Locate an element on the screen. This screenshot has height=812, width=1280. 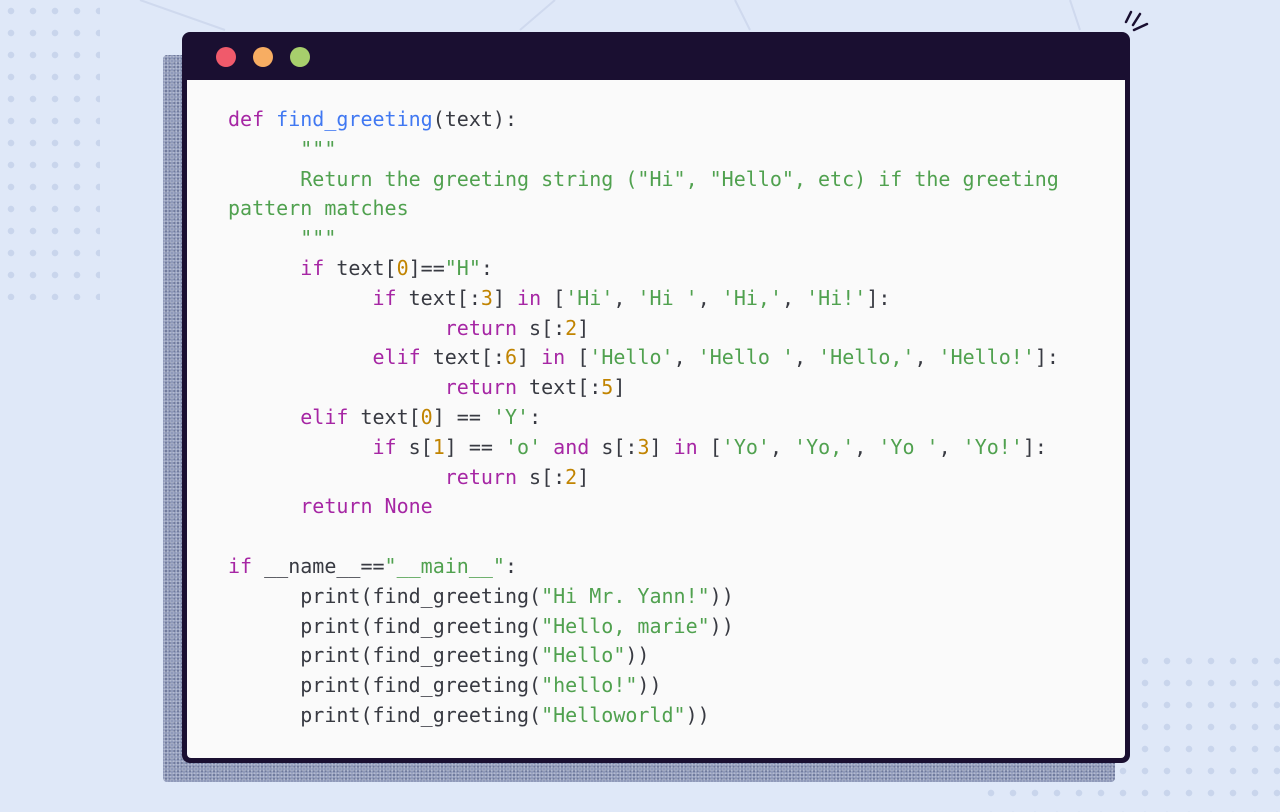
code-token: text[ is located at coordinates (360, 267).